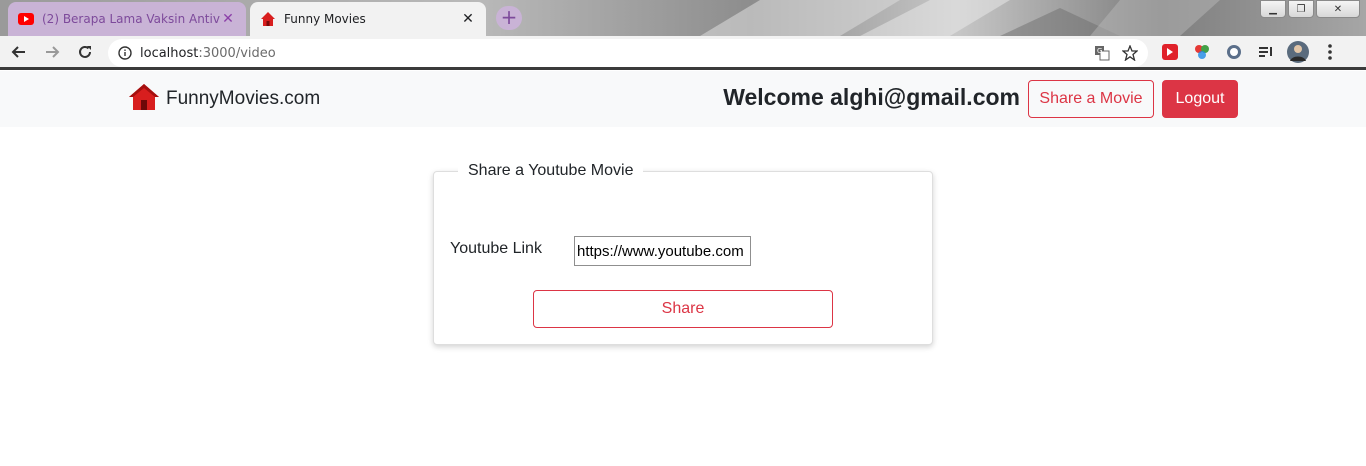 Image resolution: width=1366 pixels, height=466 pixels. I want to click on window-controls: ▁ ❐ ✕, so click(1310, 9).